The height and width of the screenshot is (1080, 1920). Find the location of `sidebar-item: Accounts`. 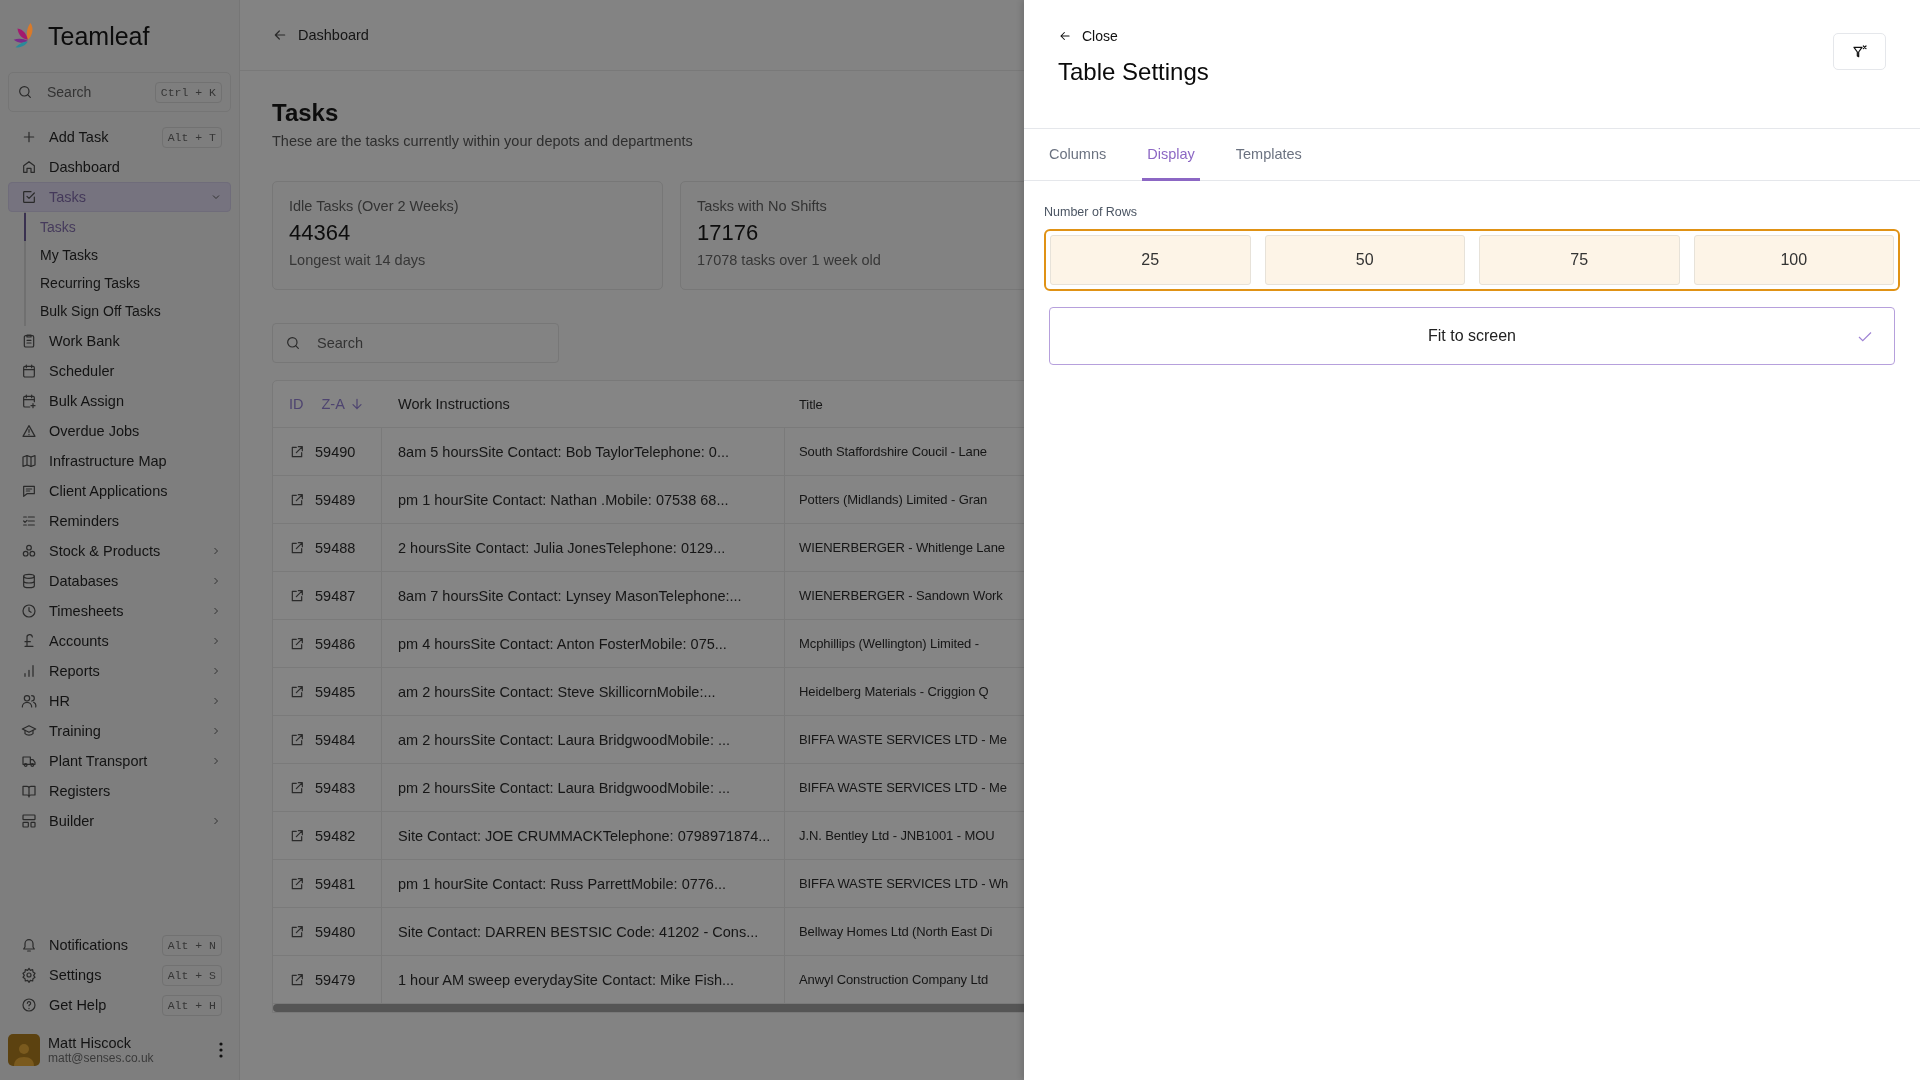

sidebar-item: Accounts is located at coordinates (119, 641).